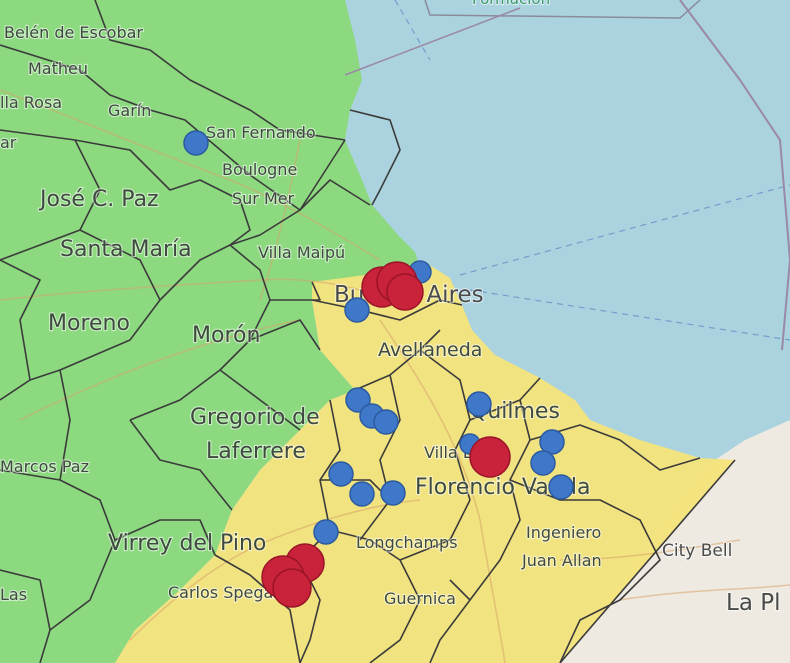  Describe the element at coordinates (73, 32) in the screenshot. I see `label-belen-de-escobar: Belén de Escobar` at that location.